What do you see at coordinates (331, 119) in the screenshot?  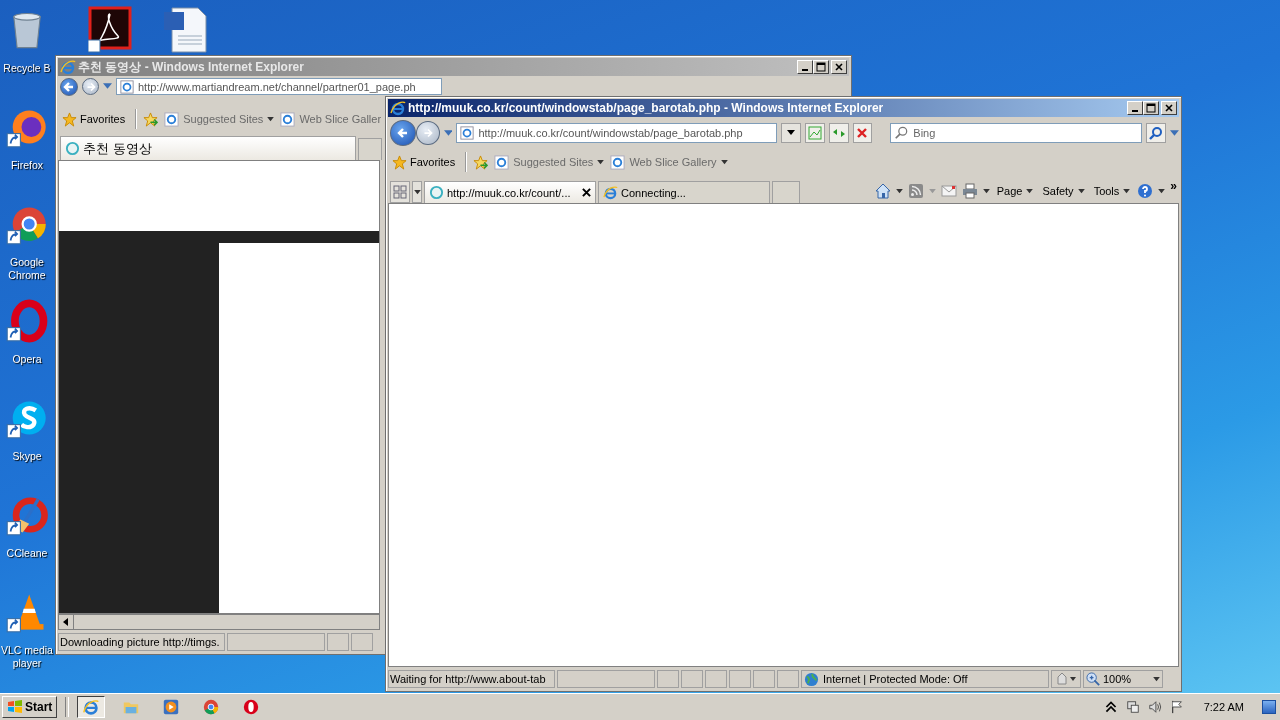 I see `favorites-link: Web Slice Galler` at bounding box center [331, 119].